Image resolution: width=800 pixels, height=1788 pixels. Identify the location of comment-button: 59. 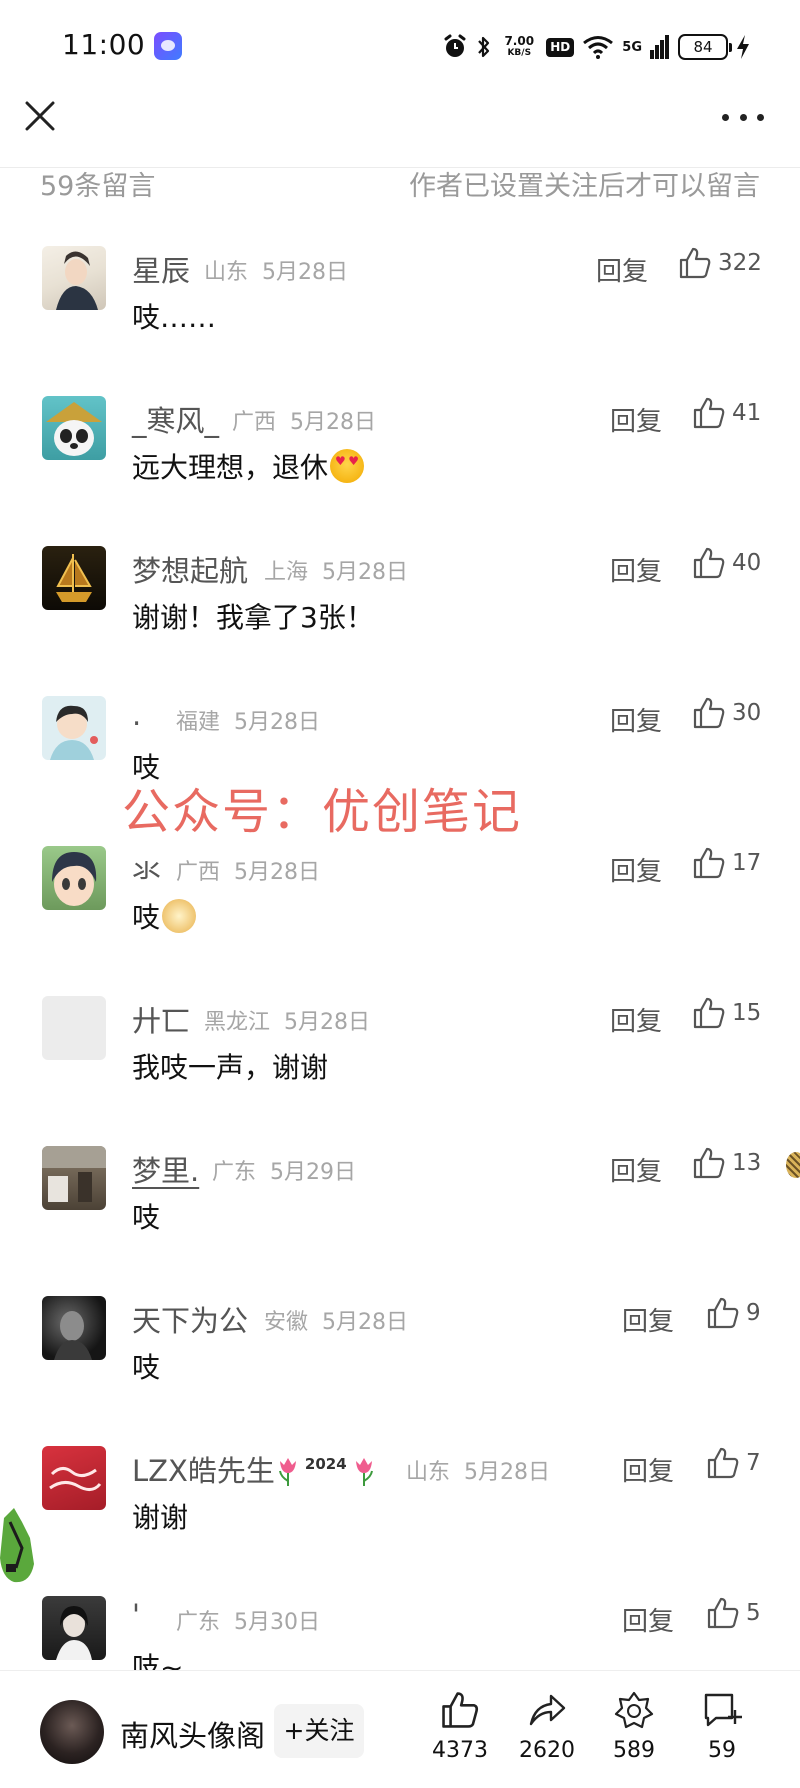
(722, 1726).